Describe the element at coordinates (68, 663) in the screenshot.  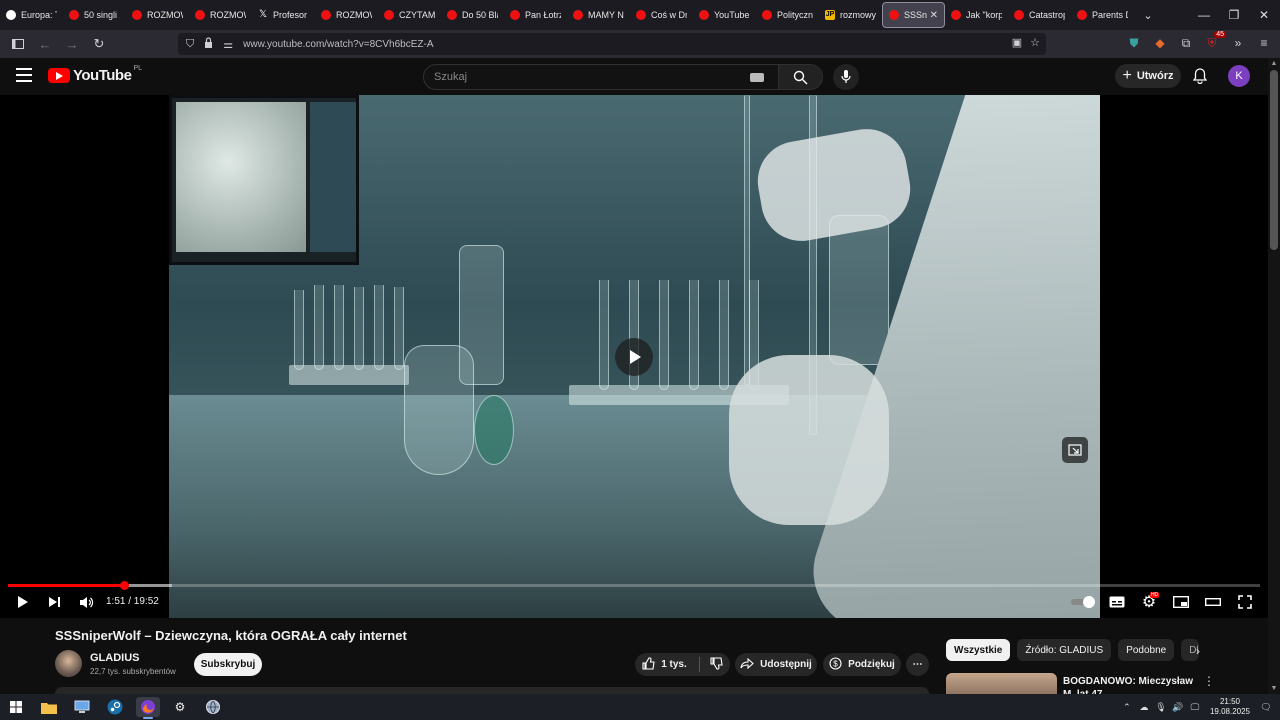
I see `channel-avatar` at that location.